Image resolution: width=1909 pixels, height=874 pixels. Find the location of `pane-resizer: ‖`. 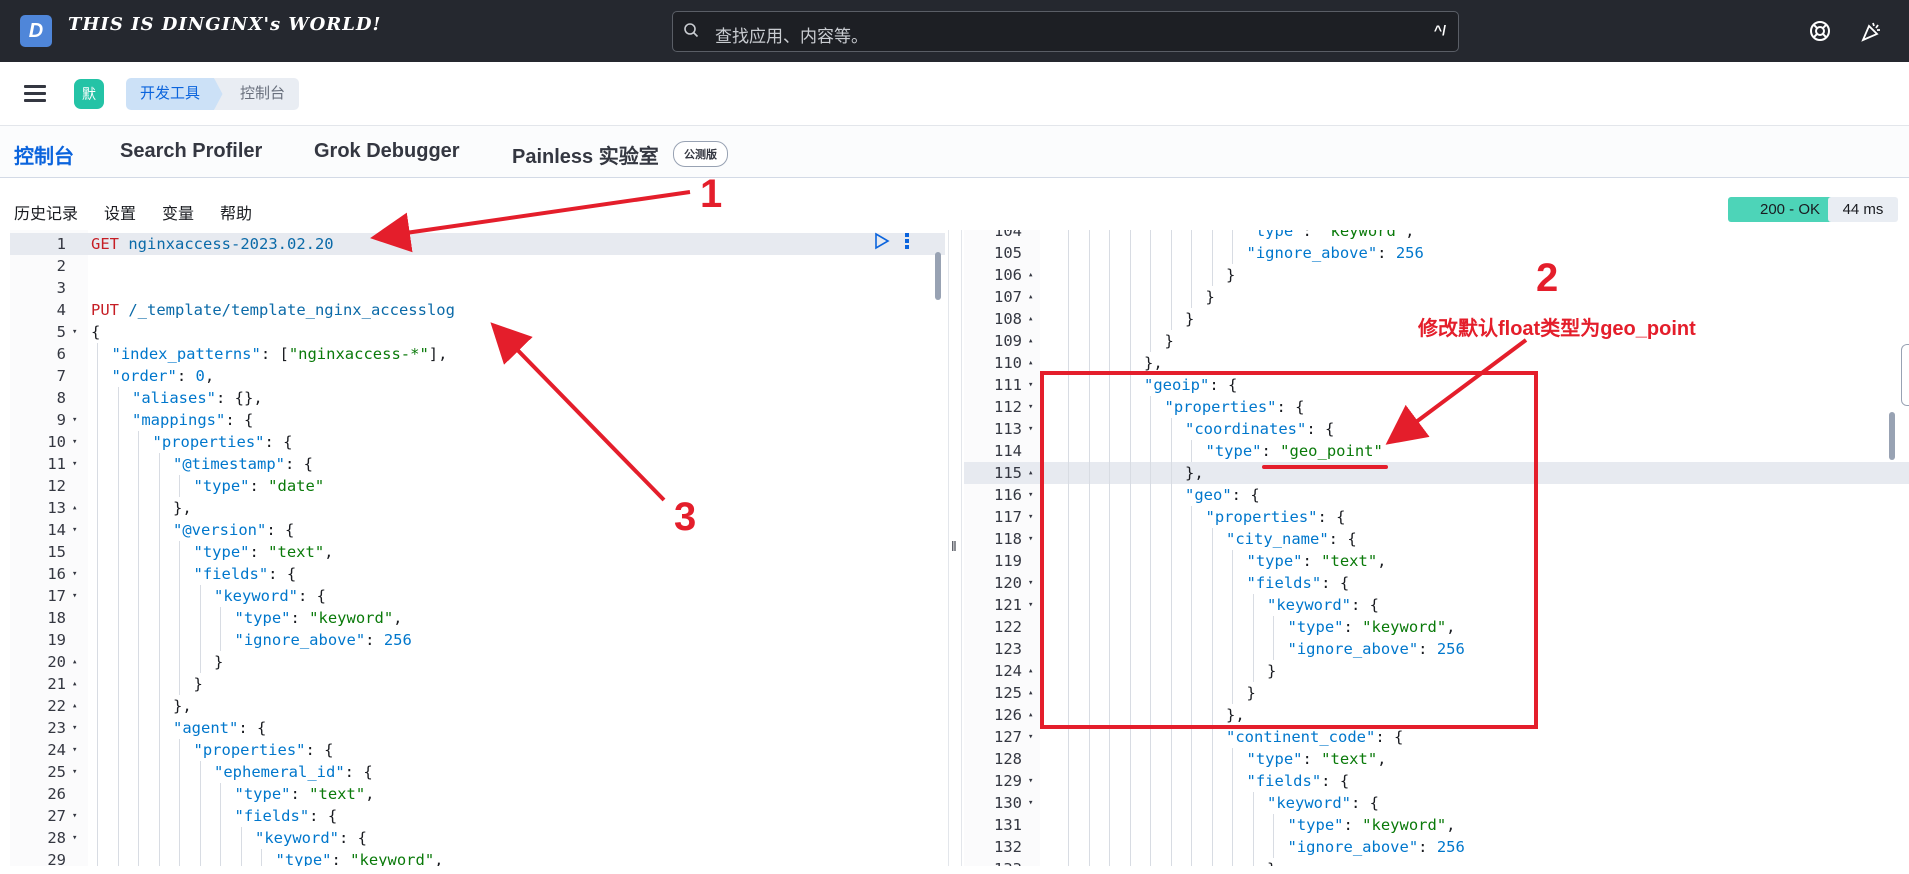

pane-resizer: ‖ is located at coordinates (955, 548).